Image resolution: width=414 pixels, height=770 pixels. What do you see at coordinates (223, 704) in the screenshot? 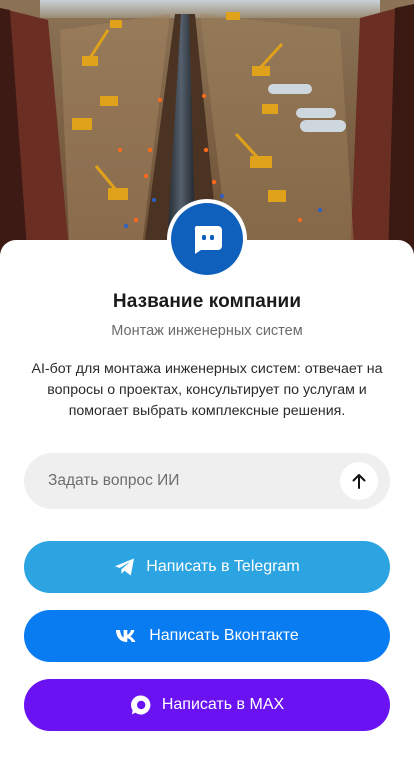
I see `max-button-label: Написать в MAX` at bounding box center [223, 704].